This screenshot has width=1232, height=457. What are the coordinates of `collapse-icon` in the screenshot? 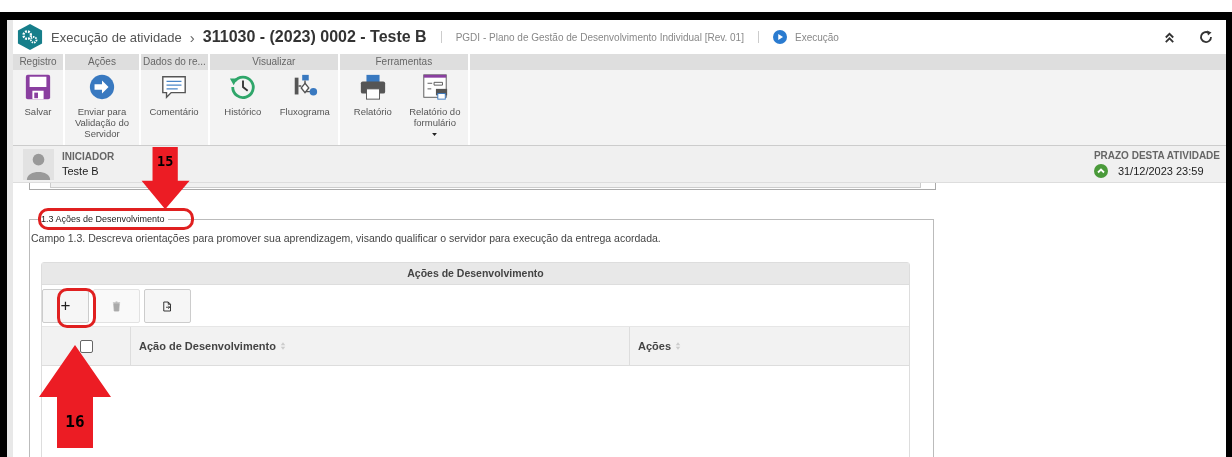 It's located at (1169, 37).